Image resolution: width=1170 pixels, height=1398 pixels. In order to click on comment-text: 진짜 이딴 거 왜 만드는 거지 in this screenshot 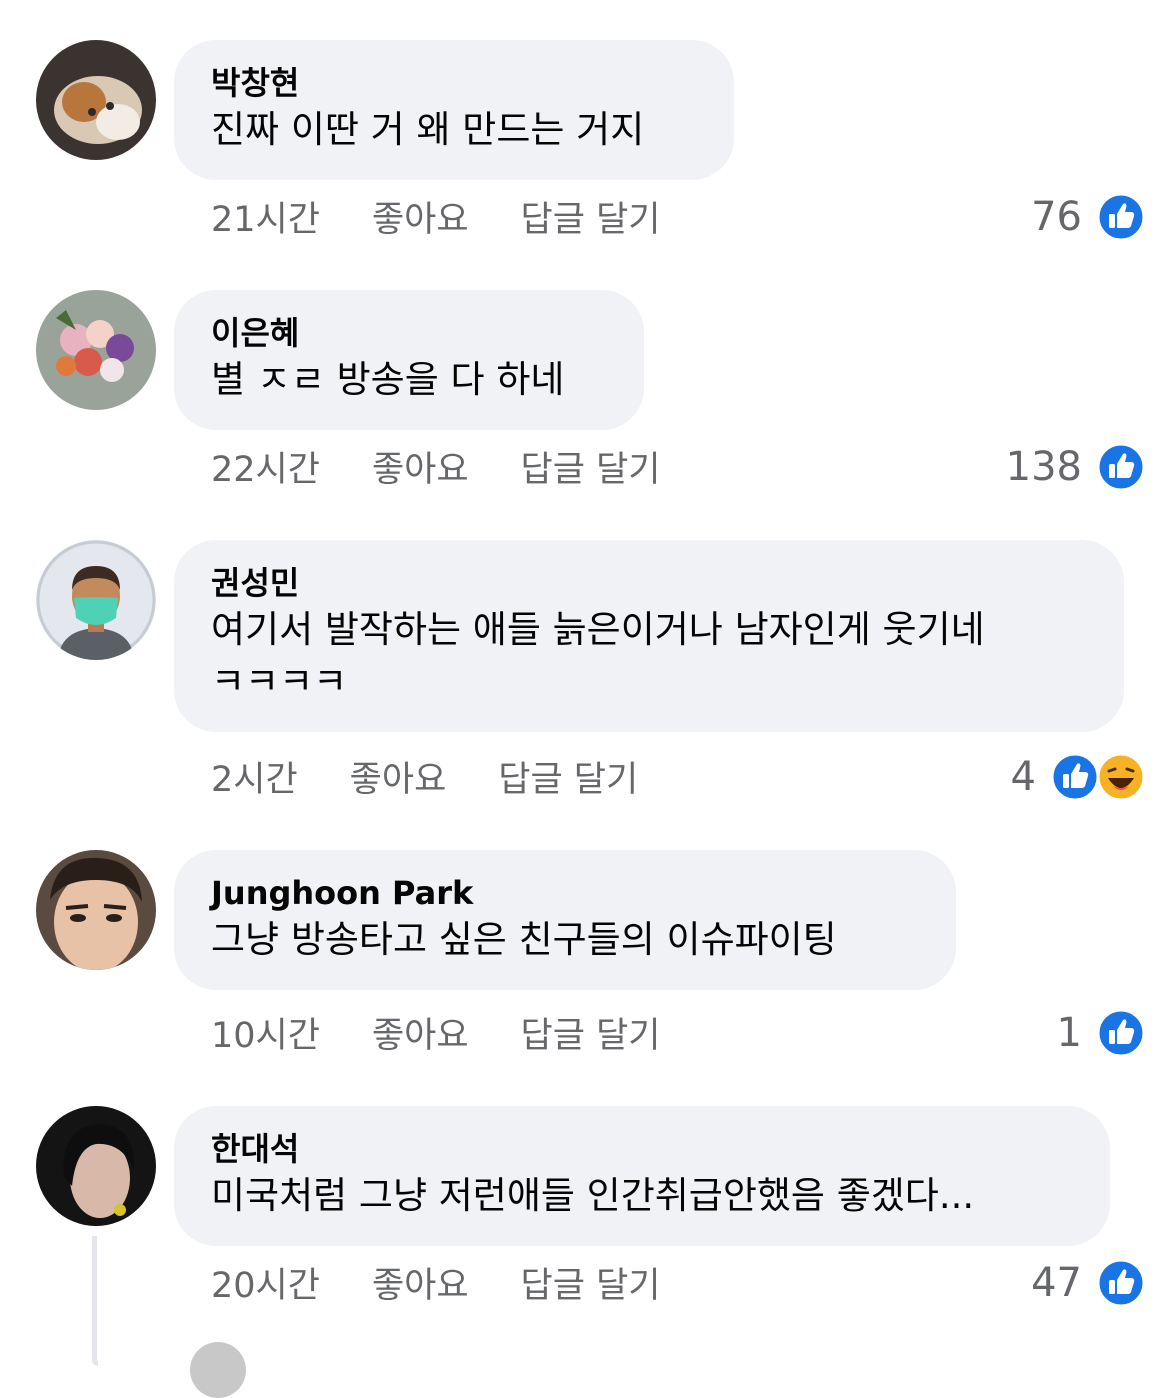, I will do `click(428, 129)`.